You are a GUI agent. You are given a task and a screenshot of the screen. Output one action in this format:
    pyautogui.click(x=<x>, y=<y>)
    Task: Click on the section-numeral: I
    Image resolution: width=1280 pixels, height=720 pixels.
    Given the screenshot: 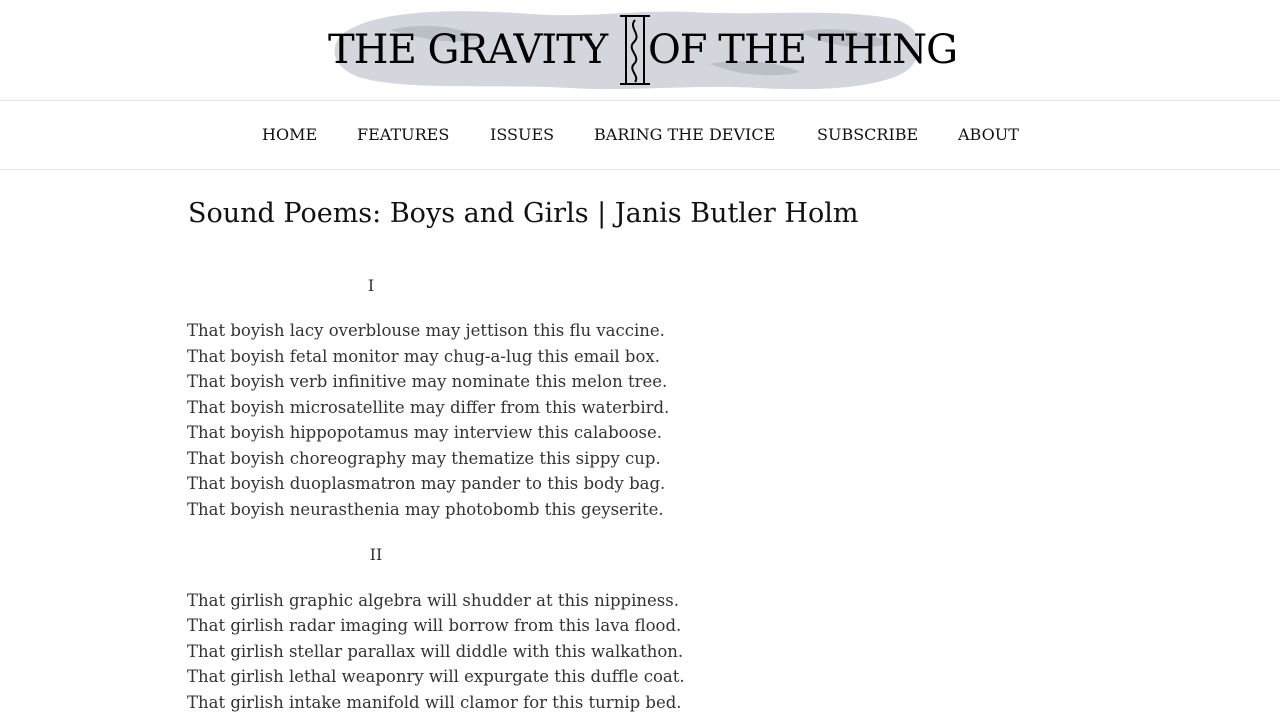 What is the action you would take?
    pyautogui.click(x=371, y=285)
    